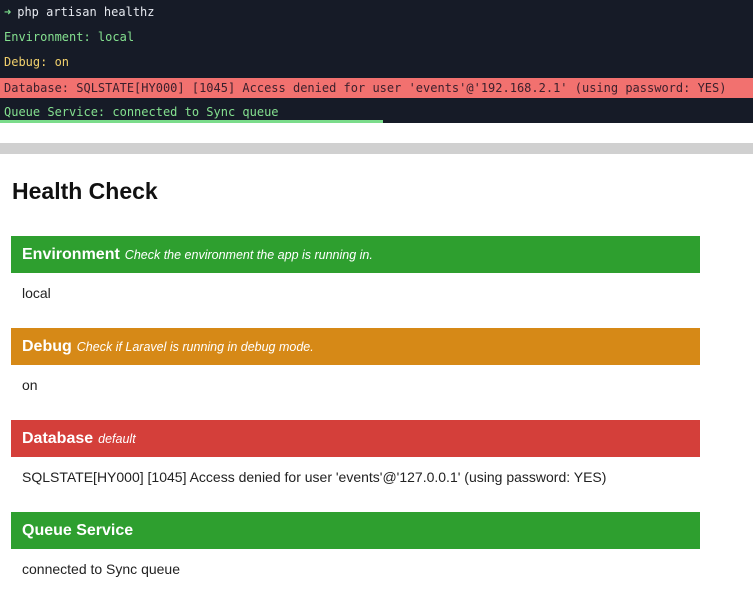 This screenshot has width=753, height=593. Describe the element at coordinates (191, 121) in the screenshot. I see `terminal-progress-underline` at that location.